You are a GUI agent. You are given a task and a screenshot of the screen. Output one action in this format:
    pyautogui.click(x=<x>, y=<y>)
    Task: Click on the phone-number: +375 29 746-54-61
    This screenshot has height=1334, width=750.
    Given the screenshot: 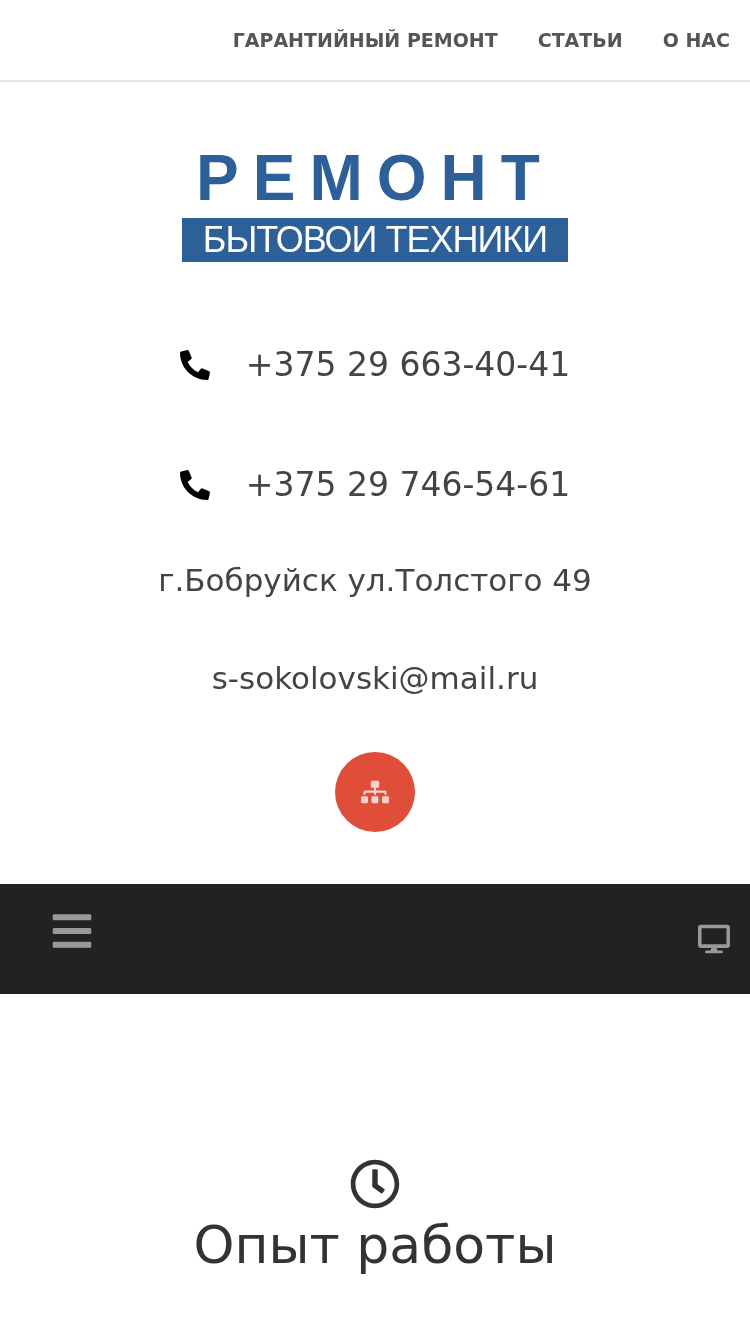 What is the action you would take?
    pyautogui.click(x=408, y=485)
    